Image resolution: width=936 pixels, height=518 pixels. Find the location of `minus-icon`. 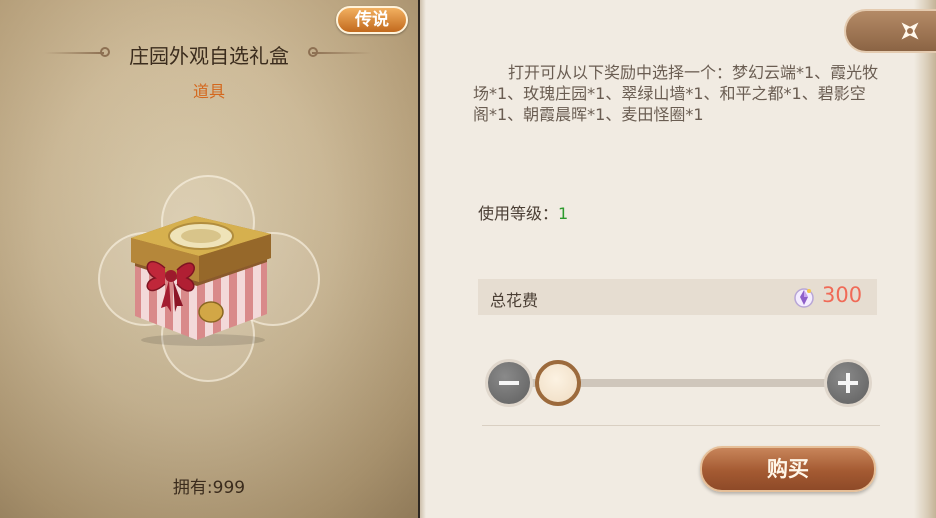

minus-icon is located at coordinates (509, 383).